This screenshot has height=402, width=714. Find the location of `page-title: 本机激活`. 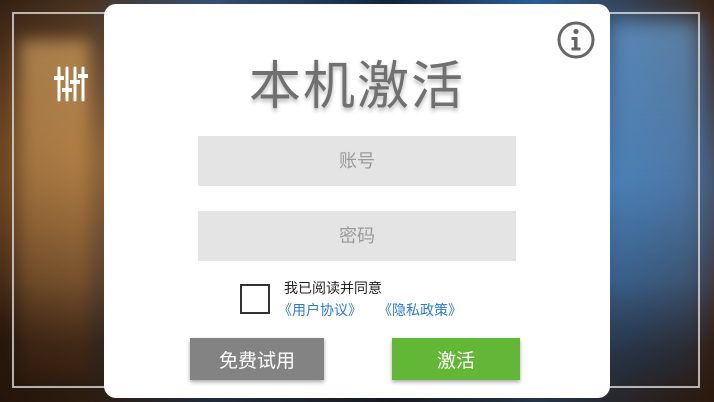

page-title: 本机激活 is located at coordinates (356, 87).